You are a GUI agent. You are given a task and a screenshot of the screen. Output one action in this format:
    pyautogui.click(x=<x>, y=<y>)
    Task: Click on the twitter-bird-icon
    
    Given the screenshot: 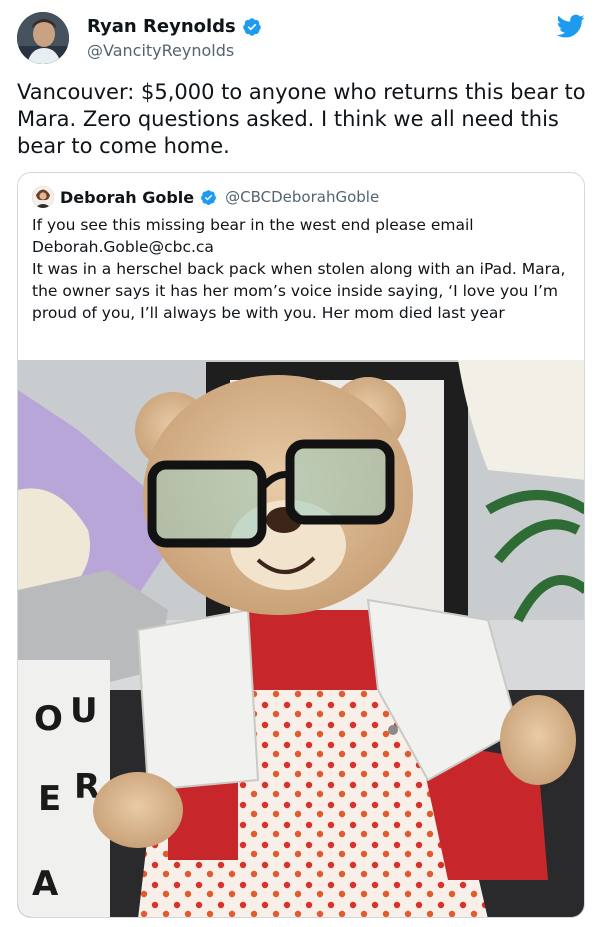 What is the action you would take?
    pyautogui.click(x=571, y=26)
    